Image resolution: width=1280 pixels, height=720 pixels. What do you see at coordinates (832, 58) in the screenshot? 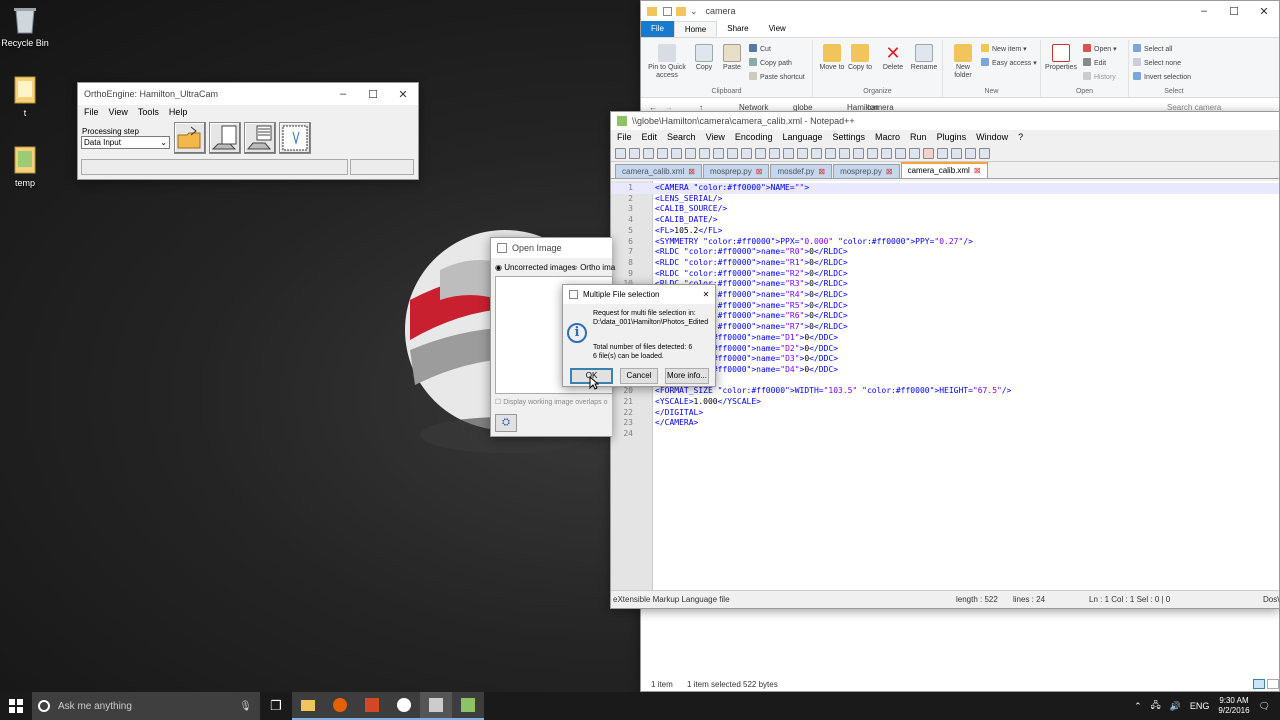
I see `move-to-button: Move to` at bounding box center [832, 58].